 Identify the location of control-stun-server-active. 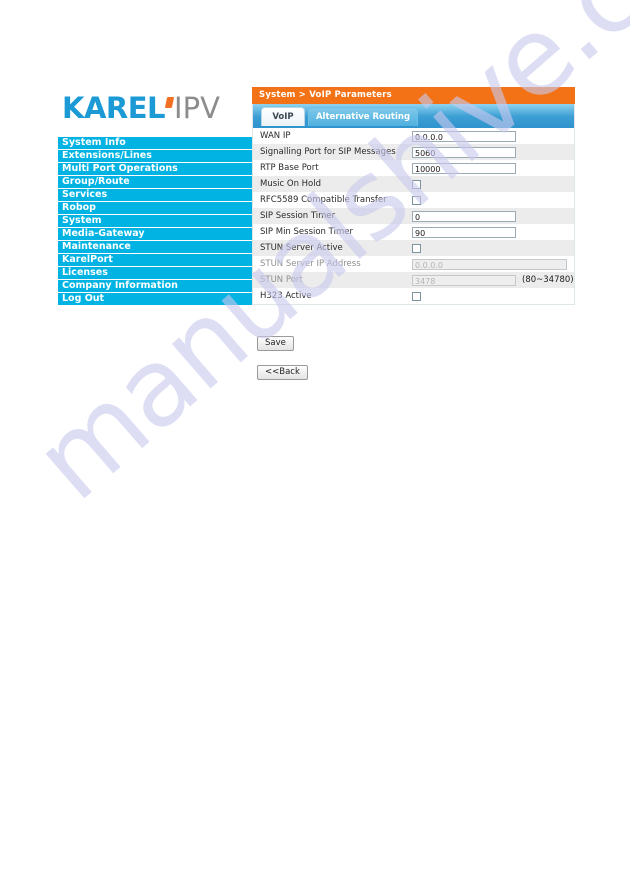
(493, 248).